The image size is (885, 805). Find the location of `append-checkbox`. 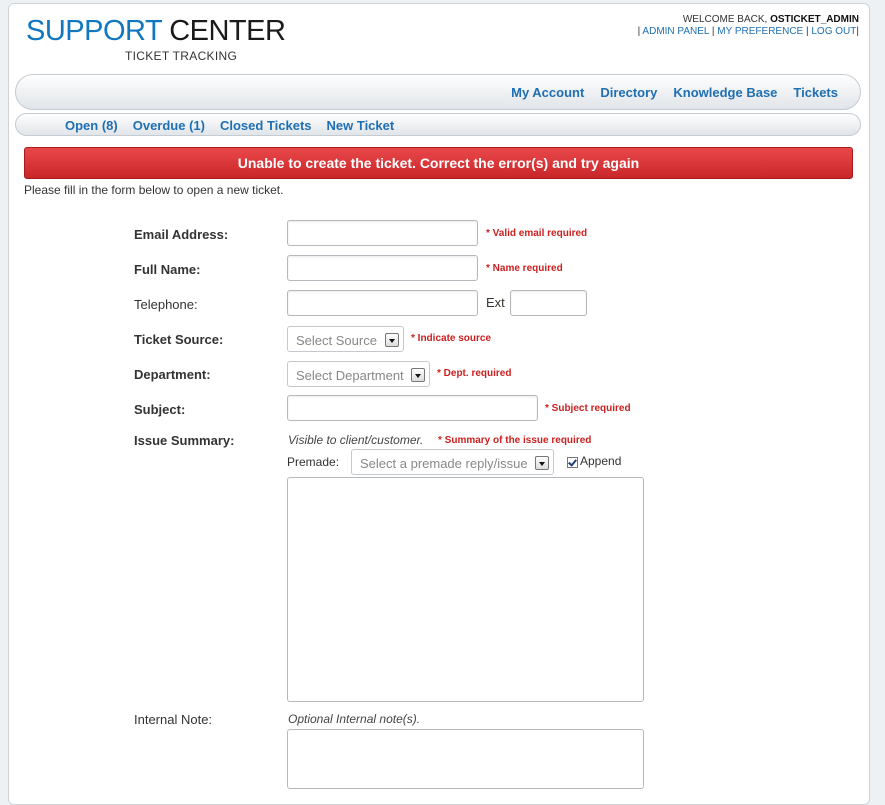

append-checkbox is located at coordinates (572, 462).